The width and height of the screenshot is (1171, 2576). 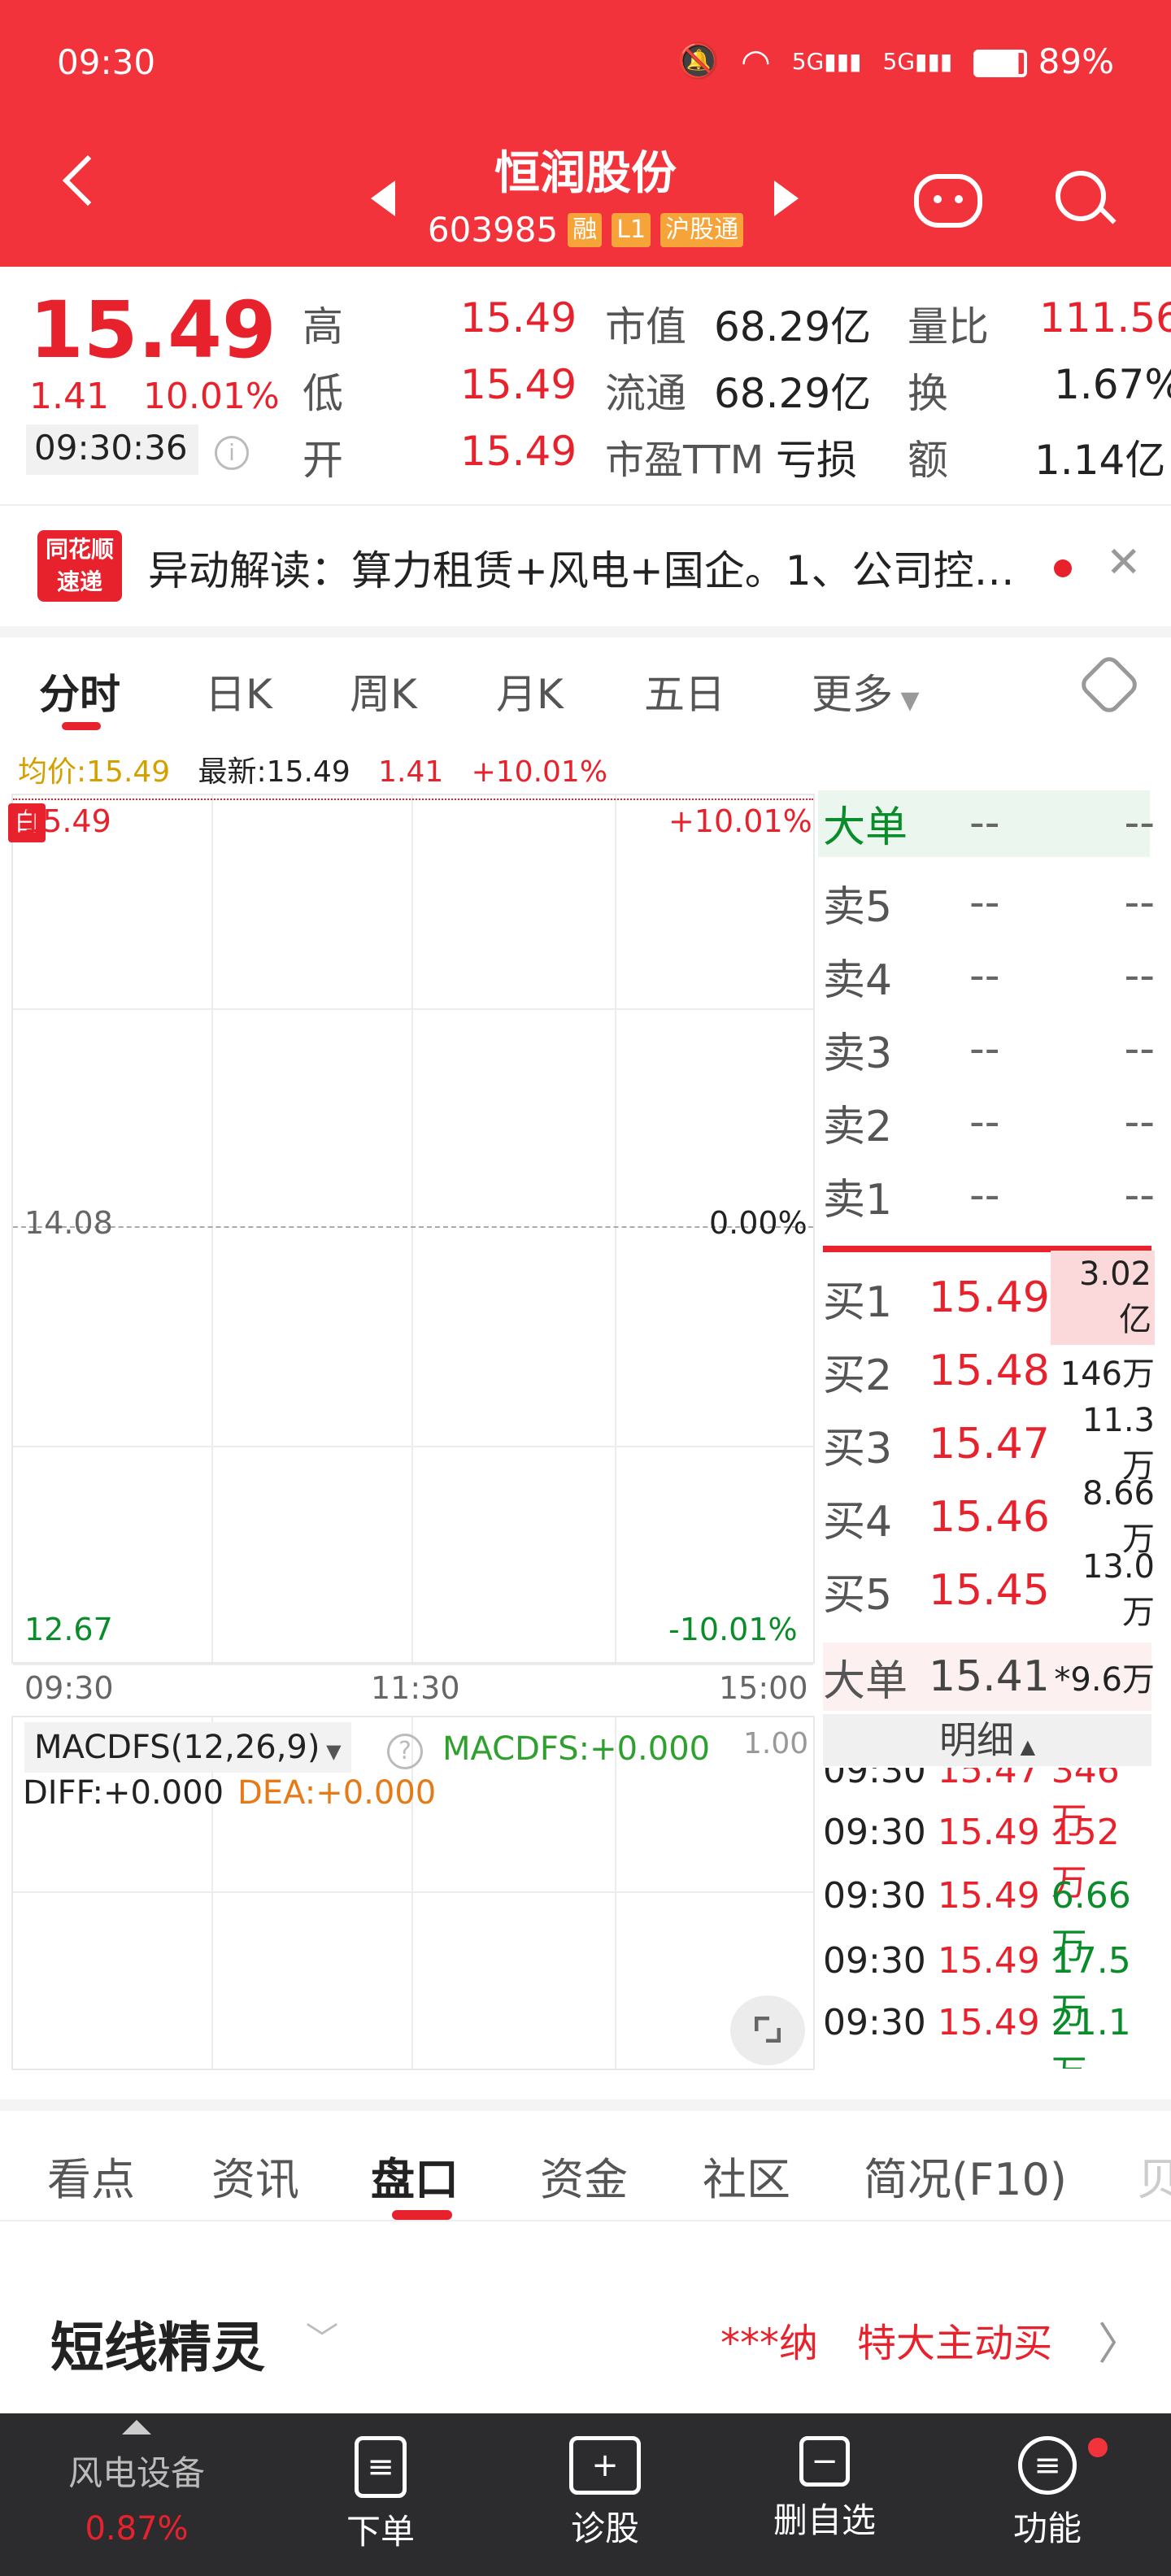 What do you see at coordinates (965, 2175) in the screenshot?
I see `tab-f10: 简况(F10)` at bounding box center [965, 2175].